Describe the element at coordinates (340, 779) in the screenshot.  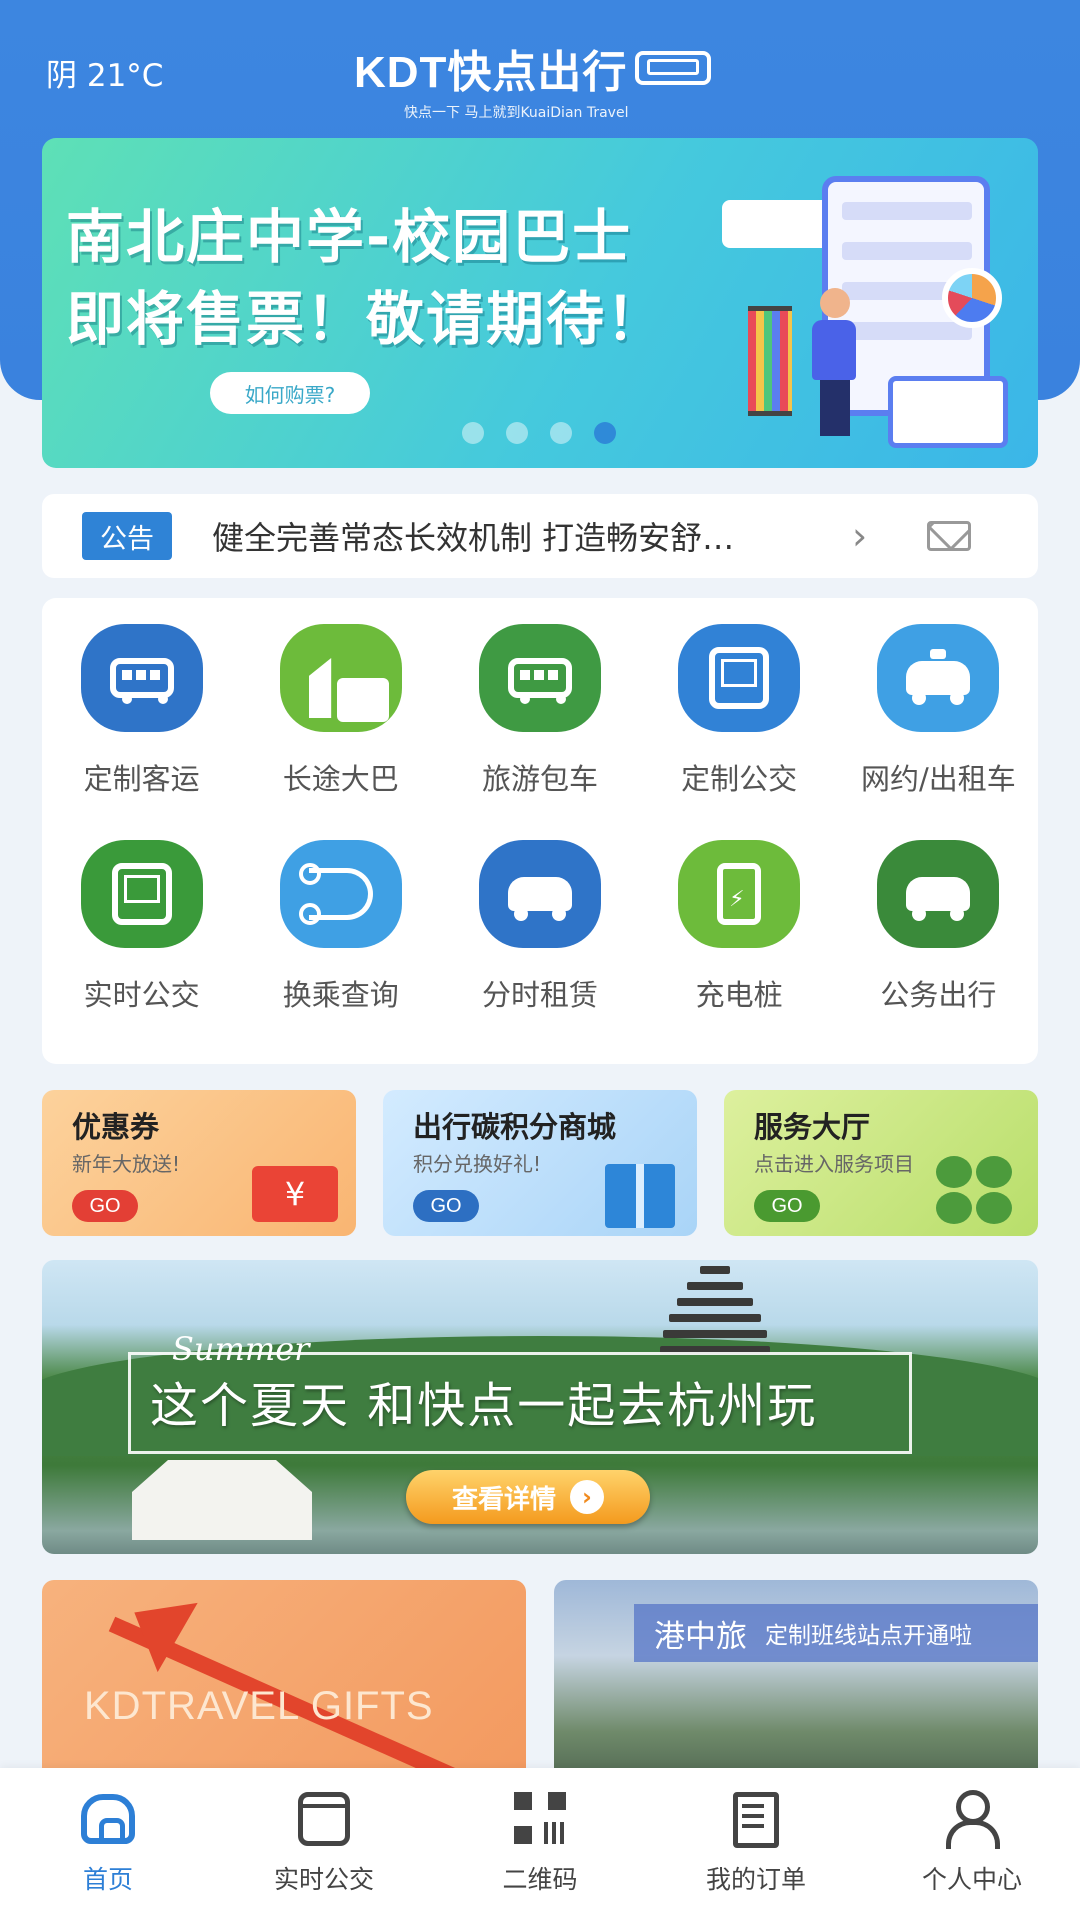
I see `service-label: 长途大巴` at that location.